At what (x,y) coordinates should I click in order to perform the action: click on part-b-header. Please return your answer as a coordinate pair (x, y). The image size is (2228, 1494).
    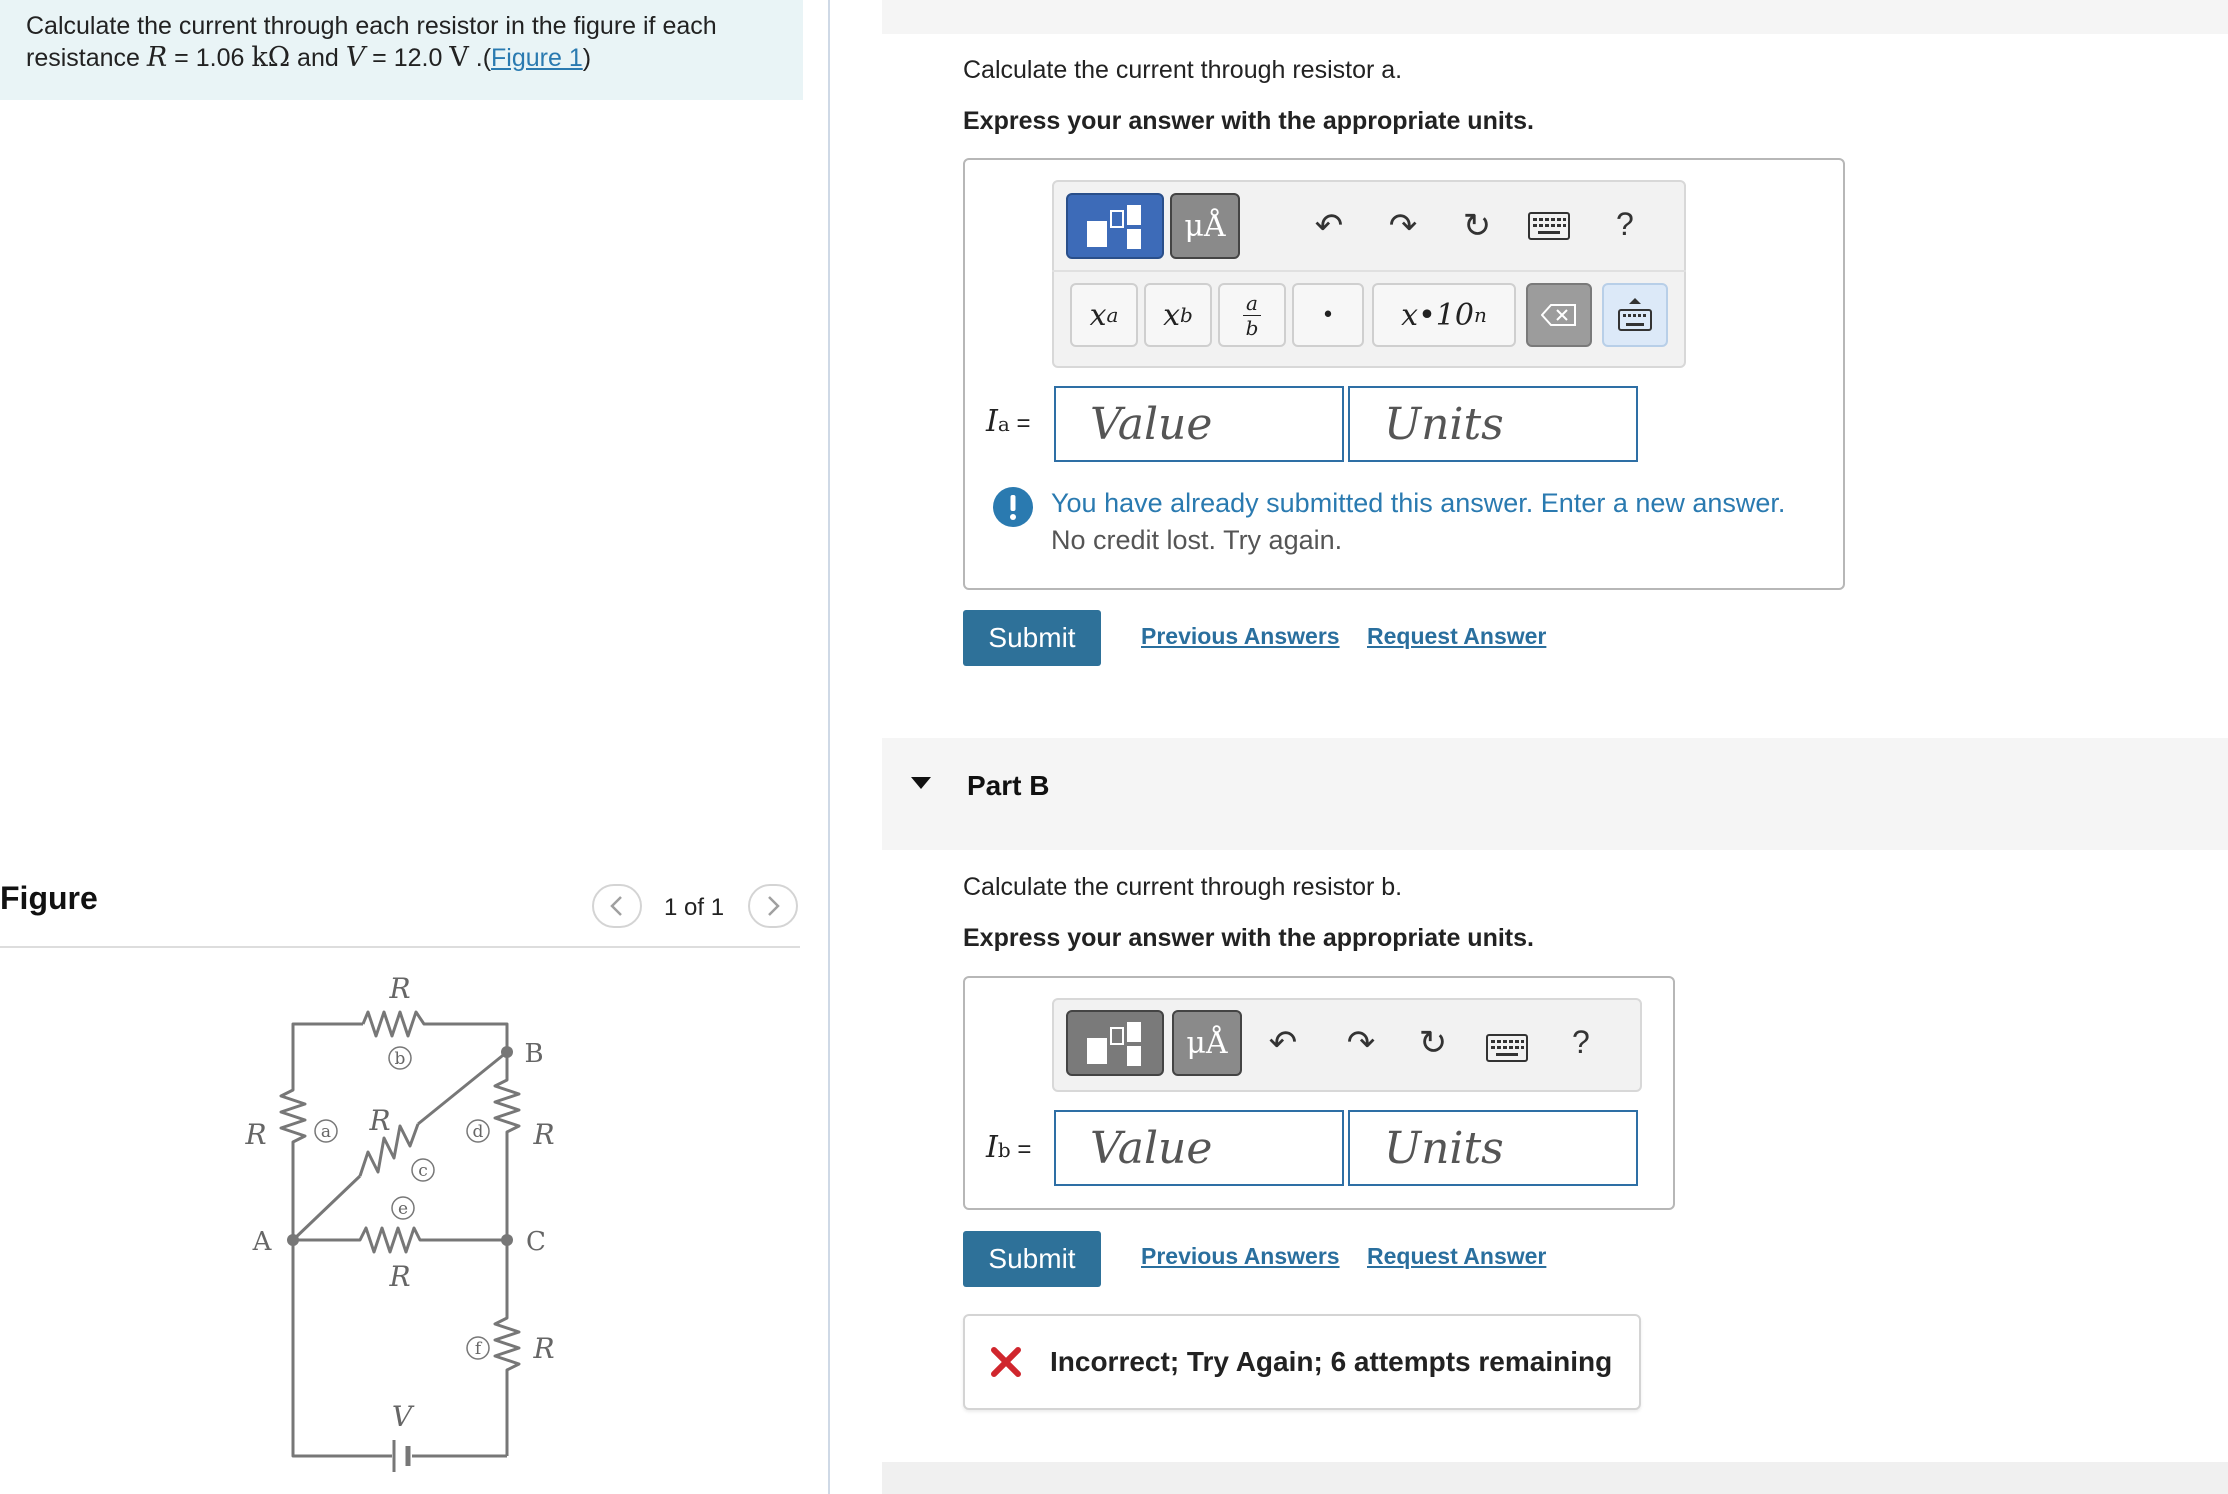
    Looking at the image, I should click on (1555, 794).